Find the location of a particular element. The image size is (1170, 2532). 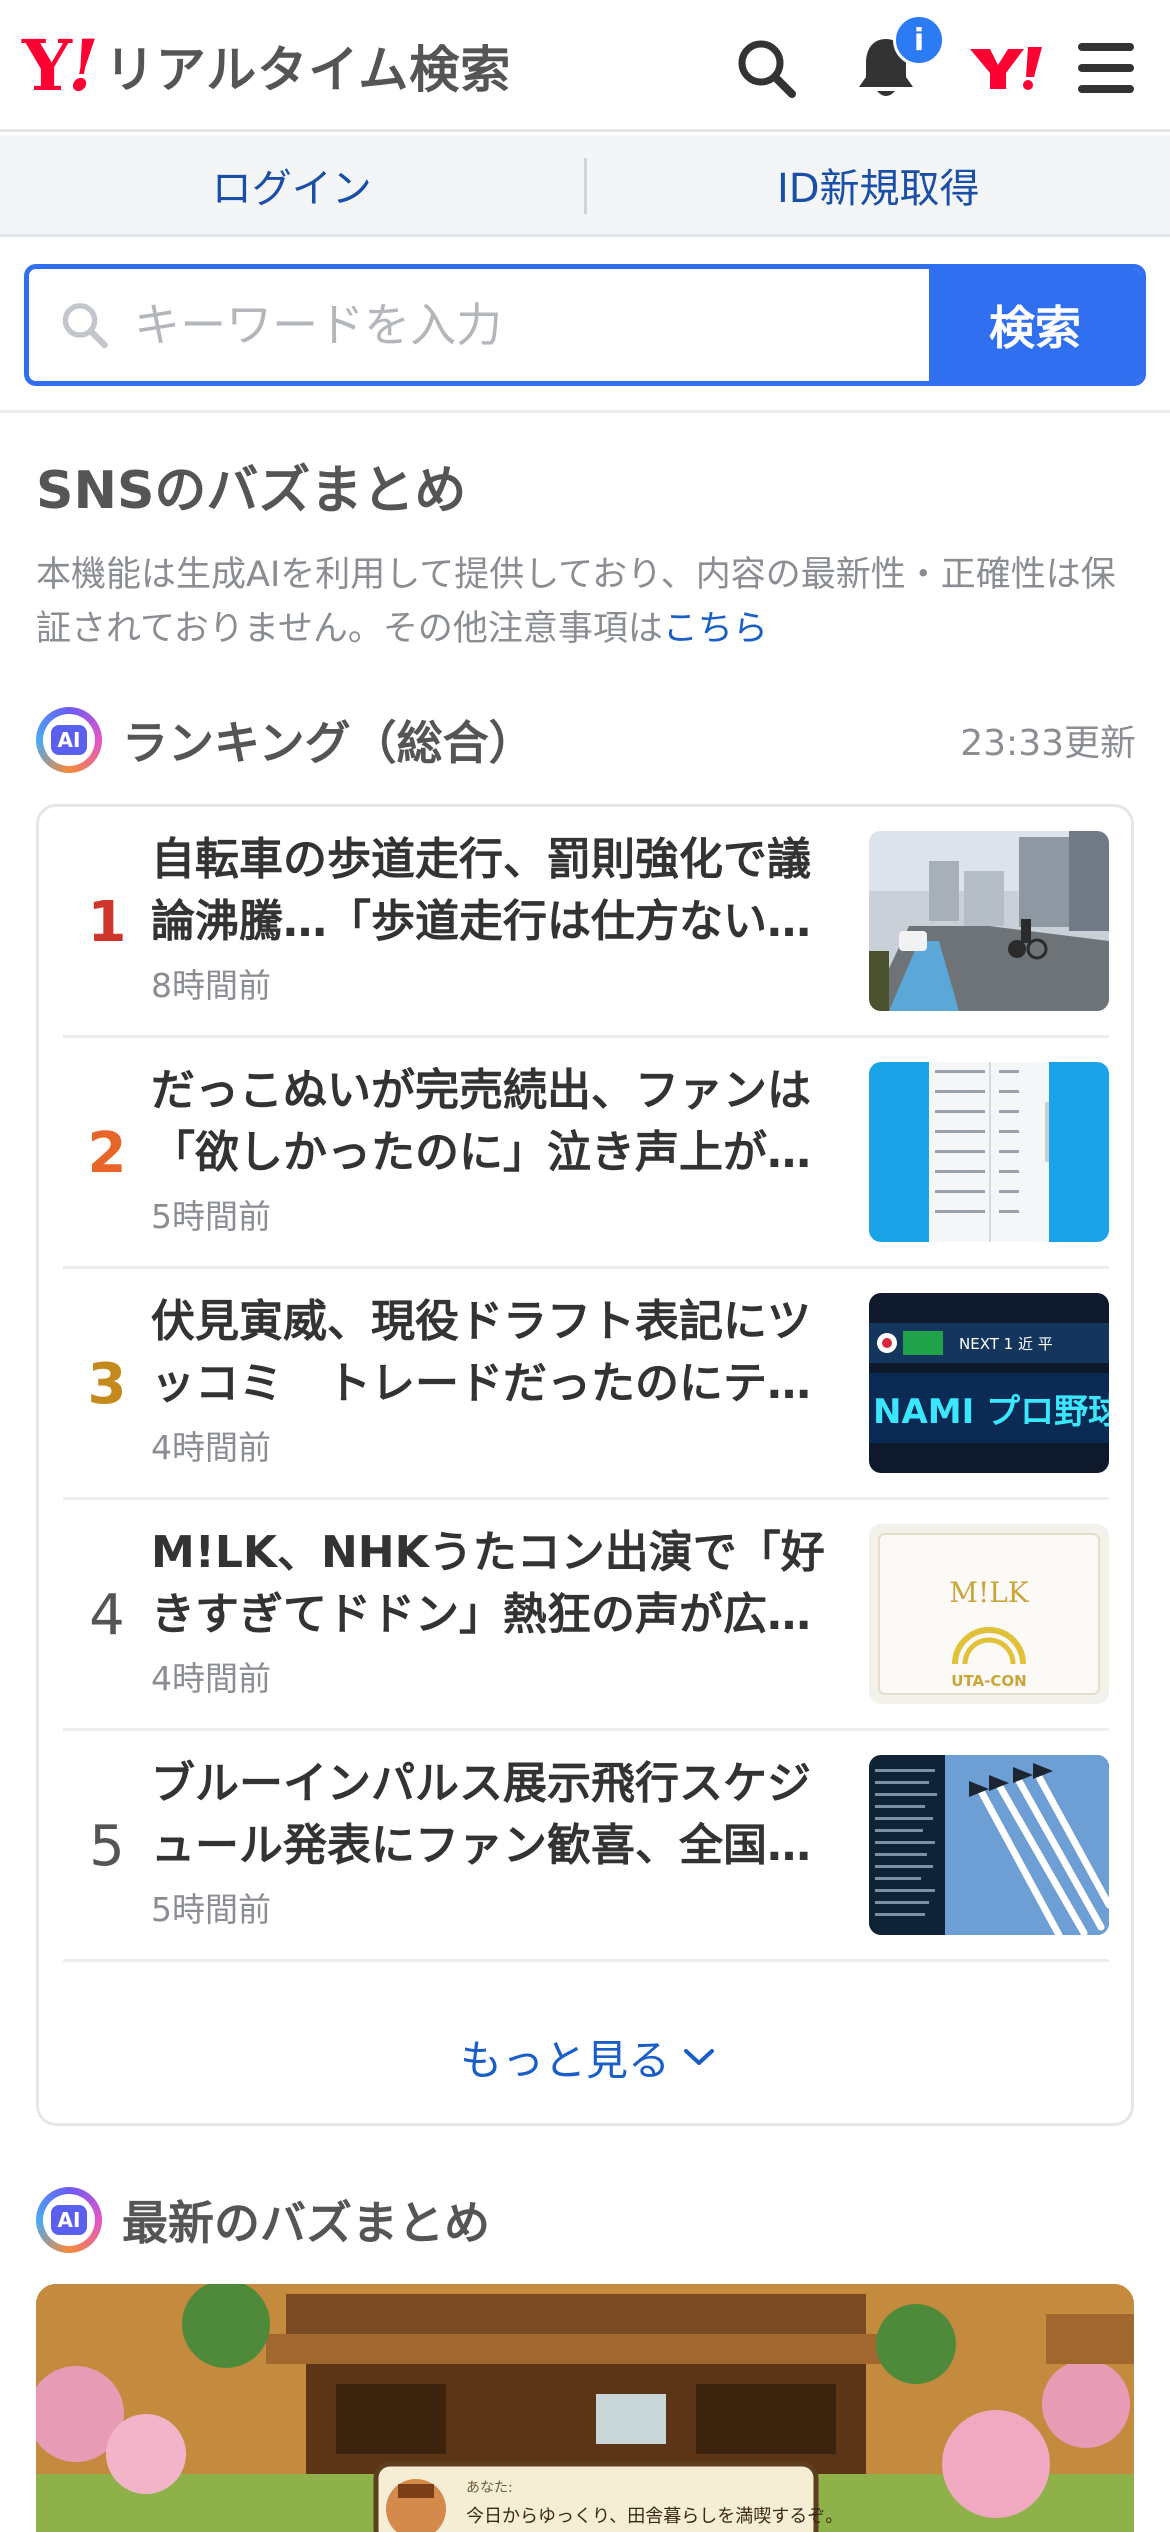

latest-buzz-header: AI 最新のバズまとめ is located at coordinates (263, 2220).